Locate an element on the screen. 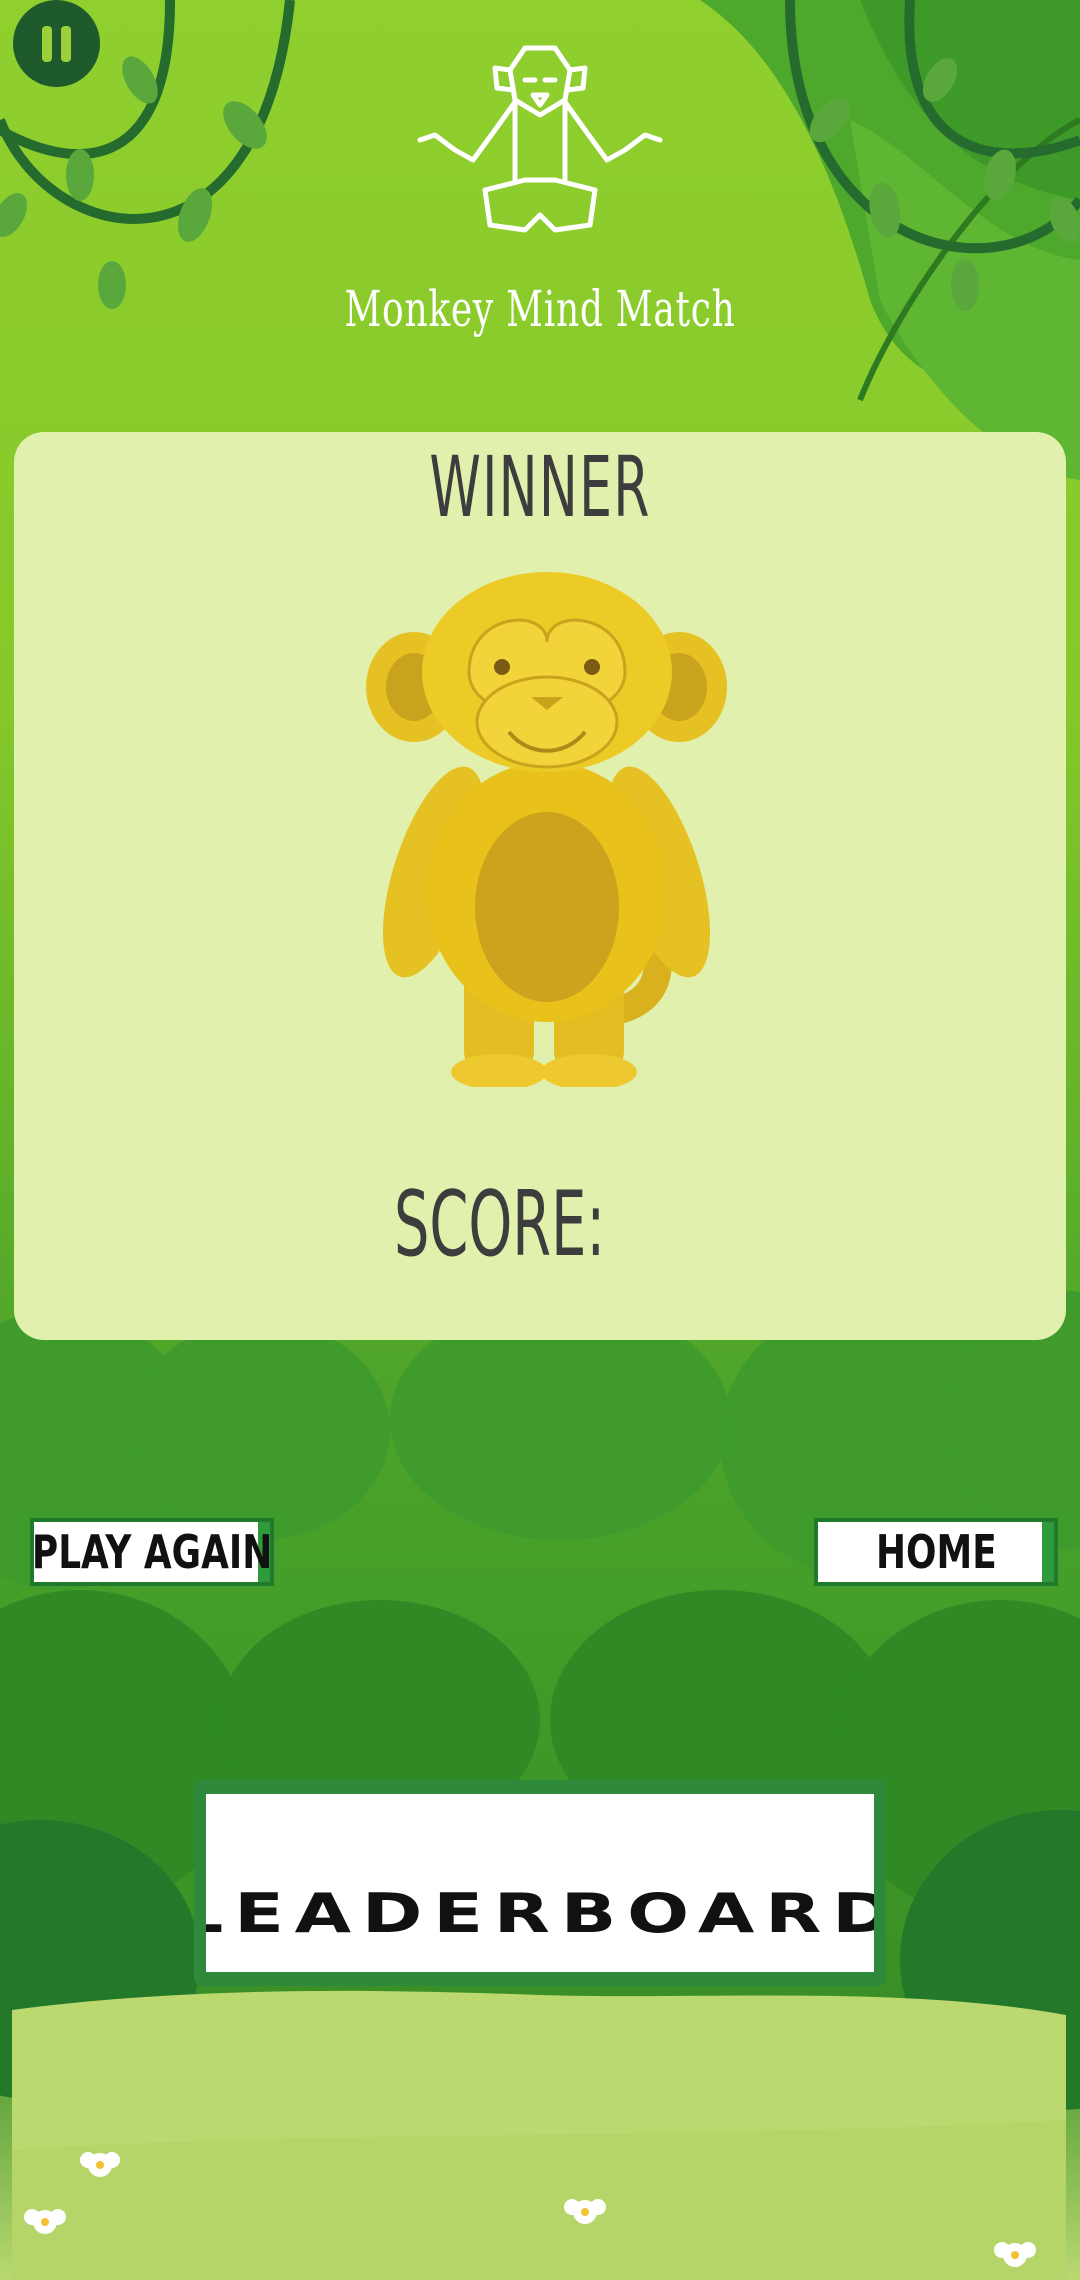 Image resolution: width=1080 pixels, height=2280 pixels. meditating-monkey-logo is located at coordinates (540, 139).